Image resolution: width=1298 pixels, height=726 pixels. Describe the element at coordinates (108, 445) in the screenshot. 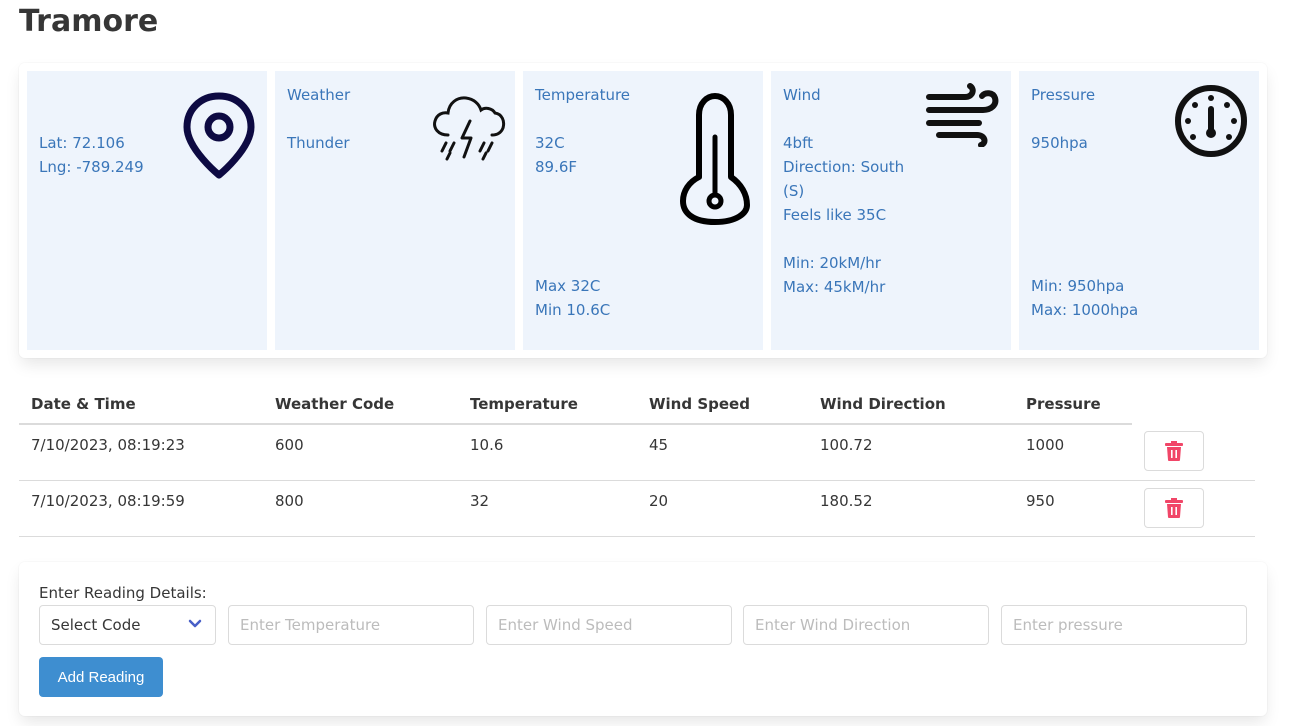

I see `cell-date-time: 7/10/2023, 08:19:23` at that location.